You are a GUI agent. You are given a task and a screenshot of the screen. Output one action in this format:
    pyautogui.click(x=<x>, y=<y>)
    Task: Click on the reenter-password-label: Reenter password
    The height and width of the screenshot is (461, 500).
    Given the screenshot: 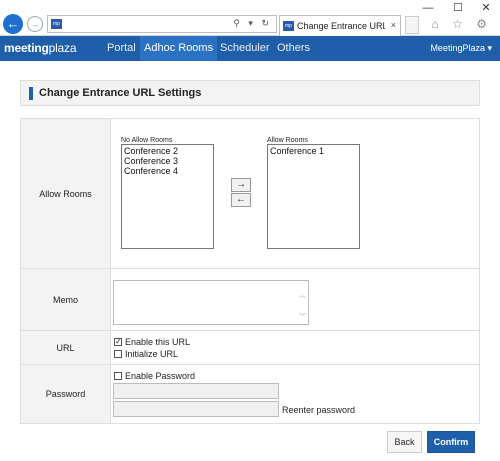 What is the action you would take?
    pyautogui.click(x=319, y=410)
    